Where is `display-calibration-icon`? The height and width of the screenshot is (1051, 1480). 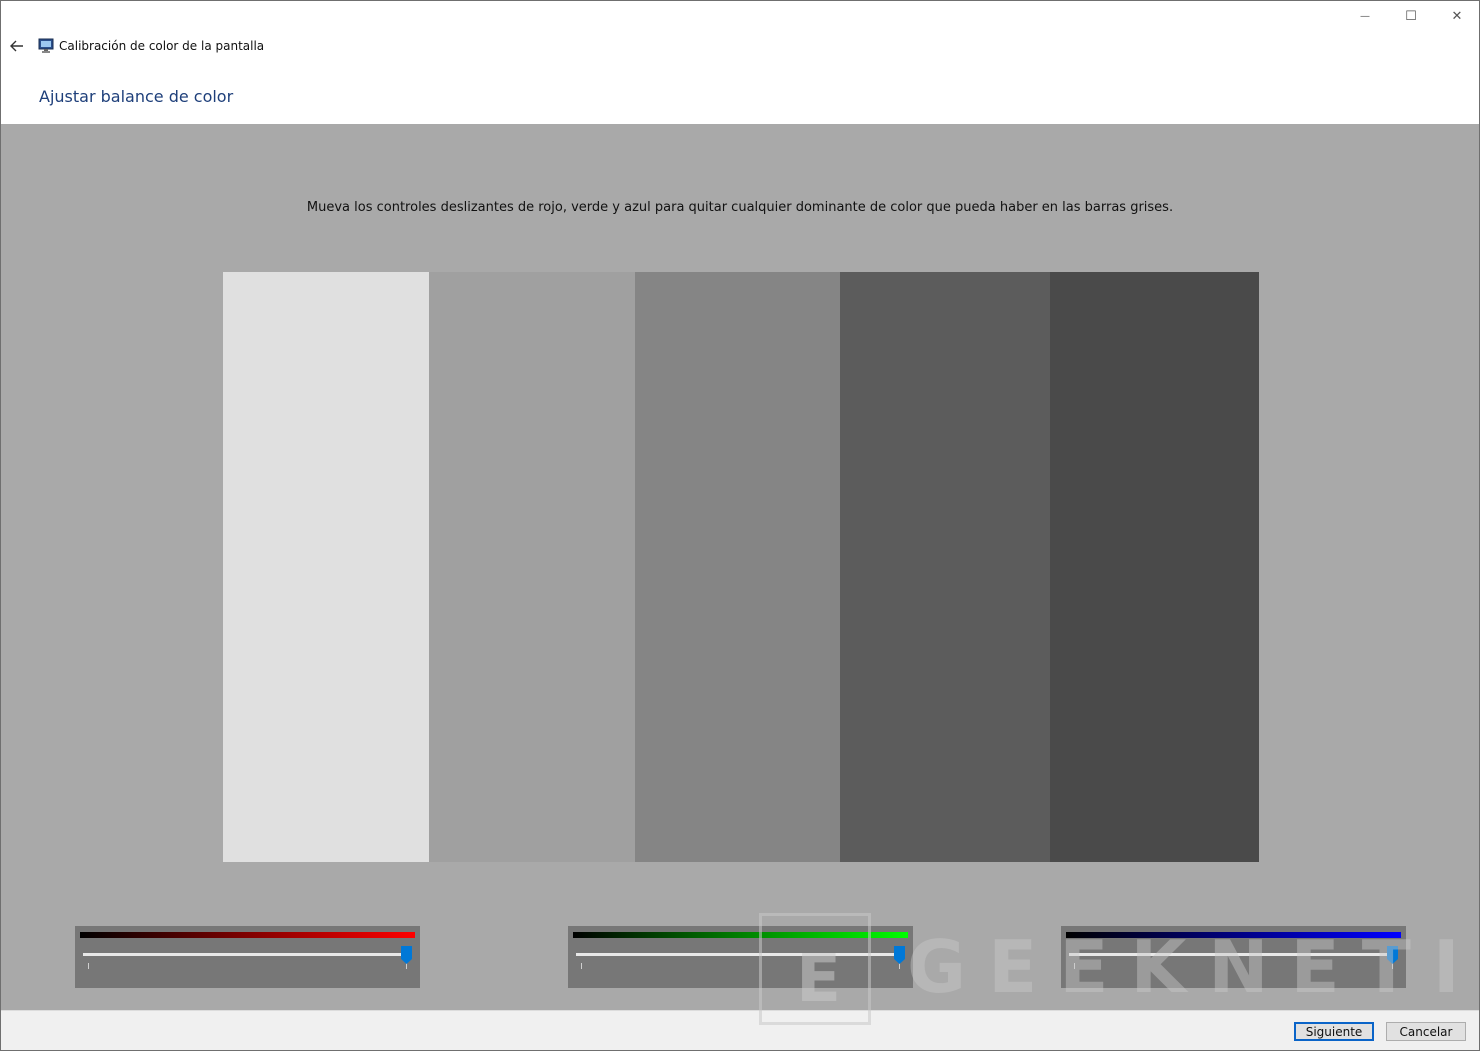 display-calibration-icon is located at coordinates (46, 45).